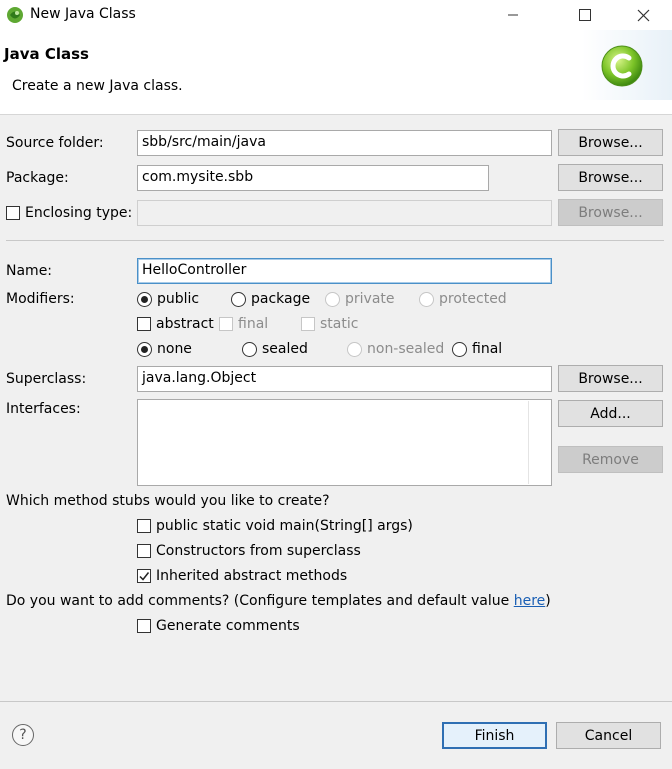 The width and height of the screenshot is (672, 769). I want to click on generate-comments-checkbox: Generate comments, so click(218, 626).